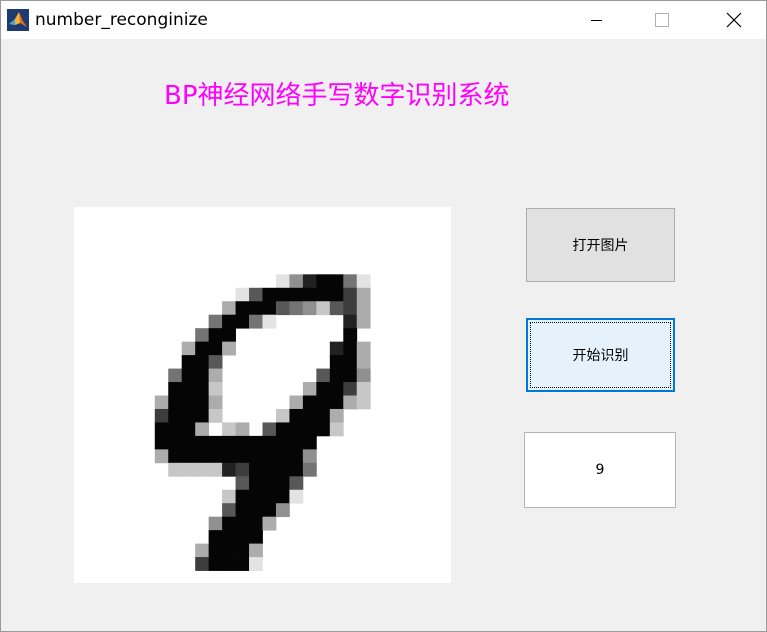 The height and width of the screenshot is (632, 767). What do you see at coordinates (597, 20) in the screenshot?
I see `minimize-button` at bounding box center [597, 20].